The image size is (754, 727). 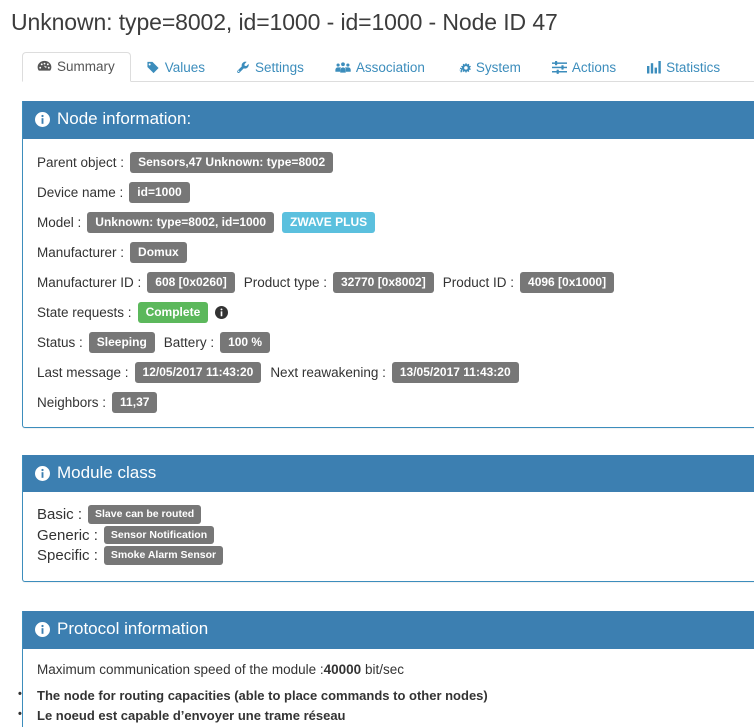 What do you see at coordinates (478, 282) in the screenshot?
I see `product-id-label: Product ID :` at bounding box center [478, 282].